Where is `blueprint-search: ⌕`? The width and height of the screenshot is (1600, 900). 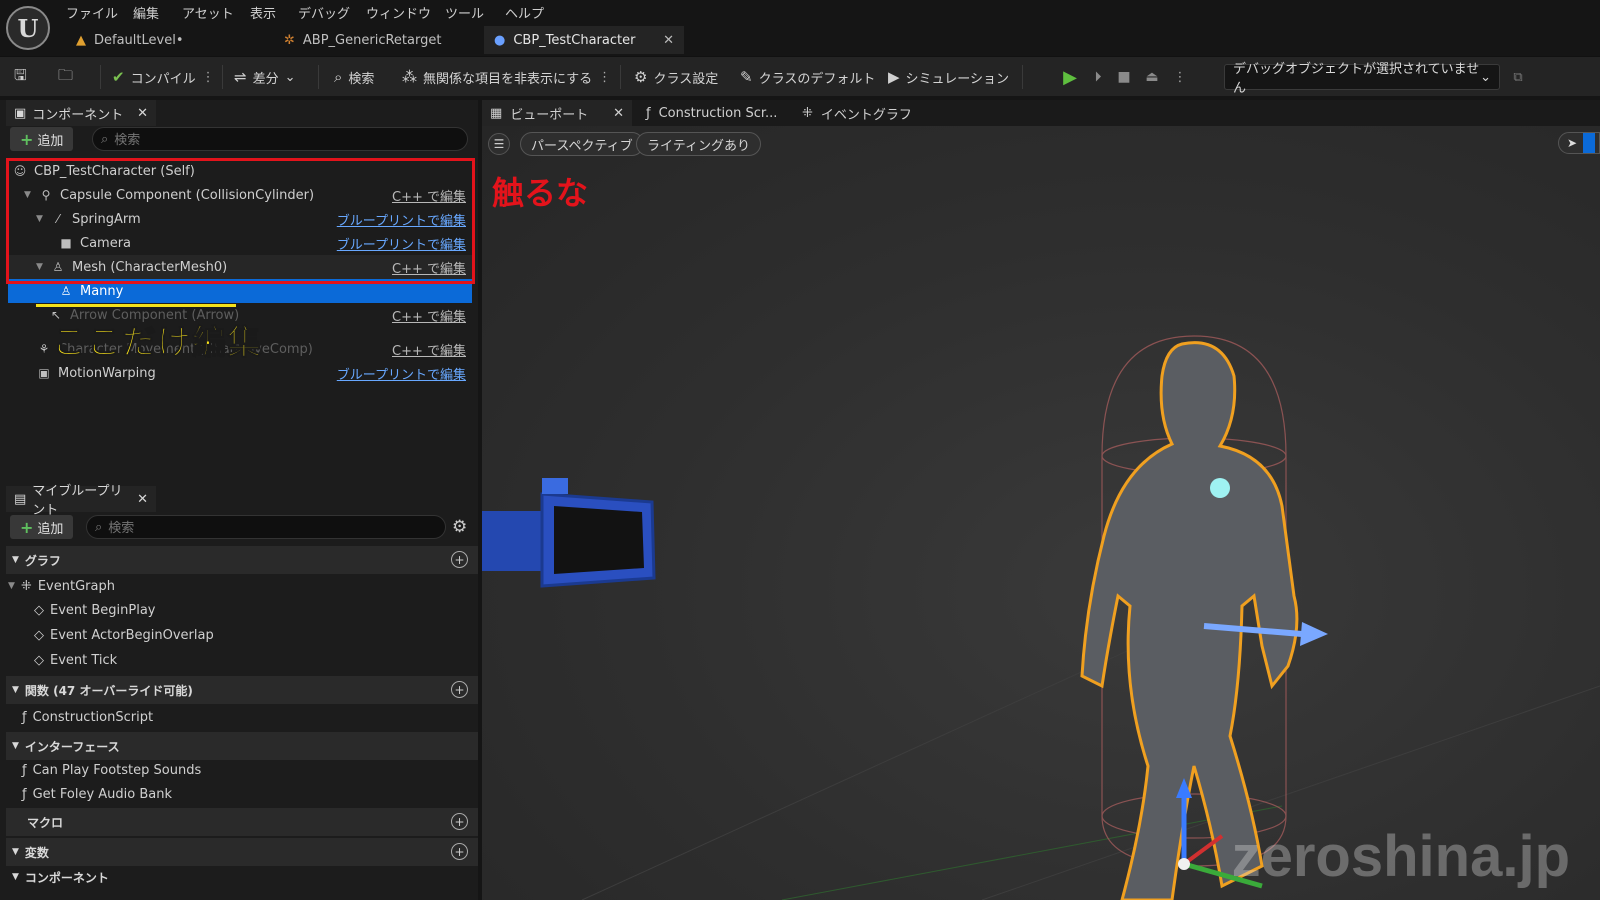 blueprint-search: ⌕ is located at coordinates (266, 527).